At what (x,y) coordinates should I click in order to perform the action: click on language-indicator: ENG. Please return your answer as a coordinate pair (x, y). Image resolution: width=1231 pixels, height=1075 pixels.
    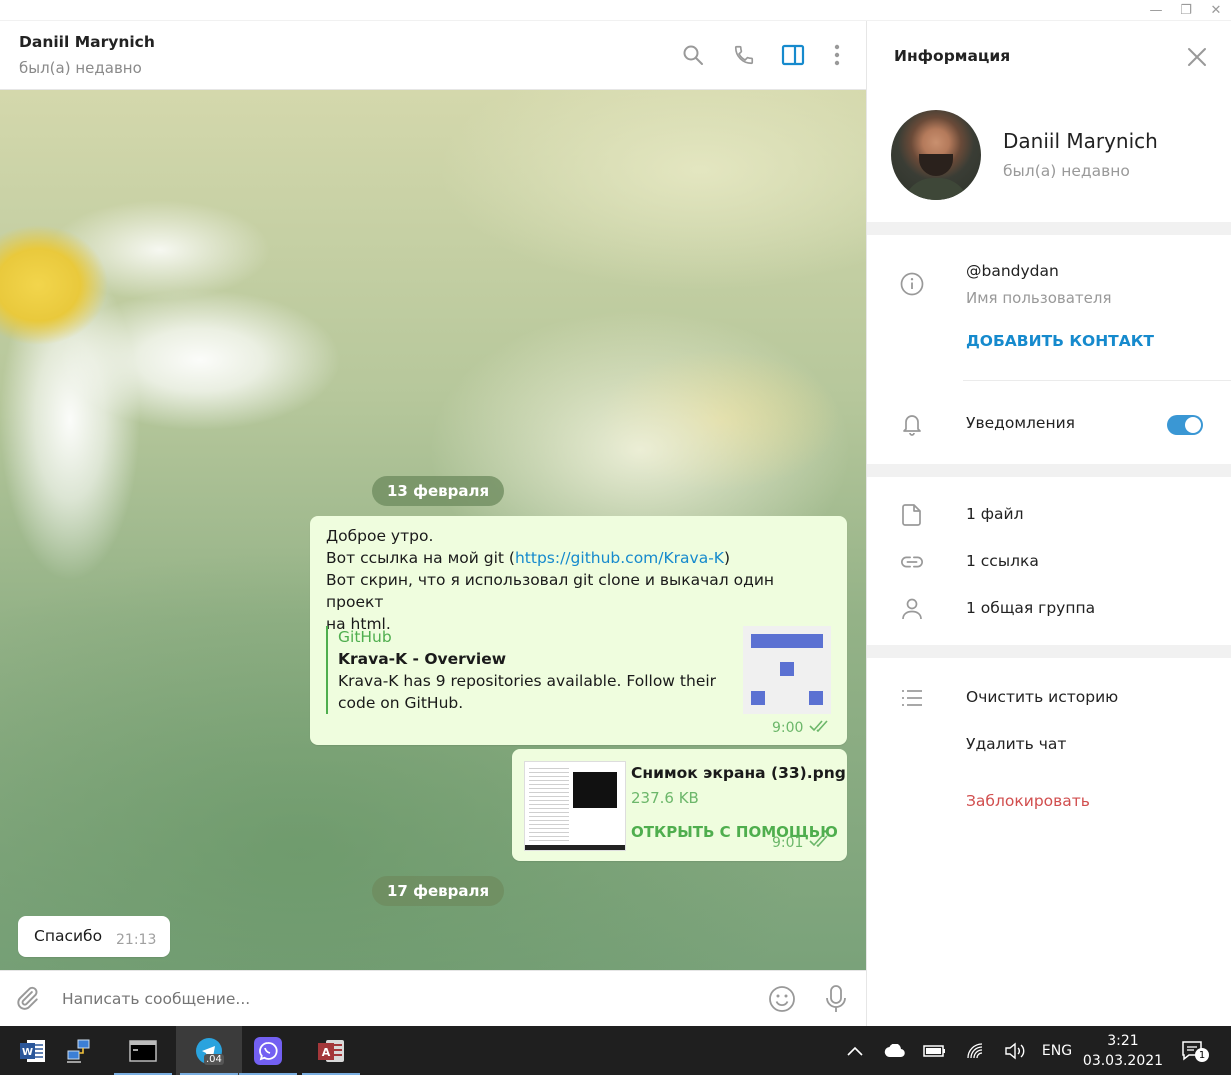
    Looking at the image, I should click on (1057, 1050).